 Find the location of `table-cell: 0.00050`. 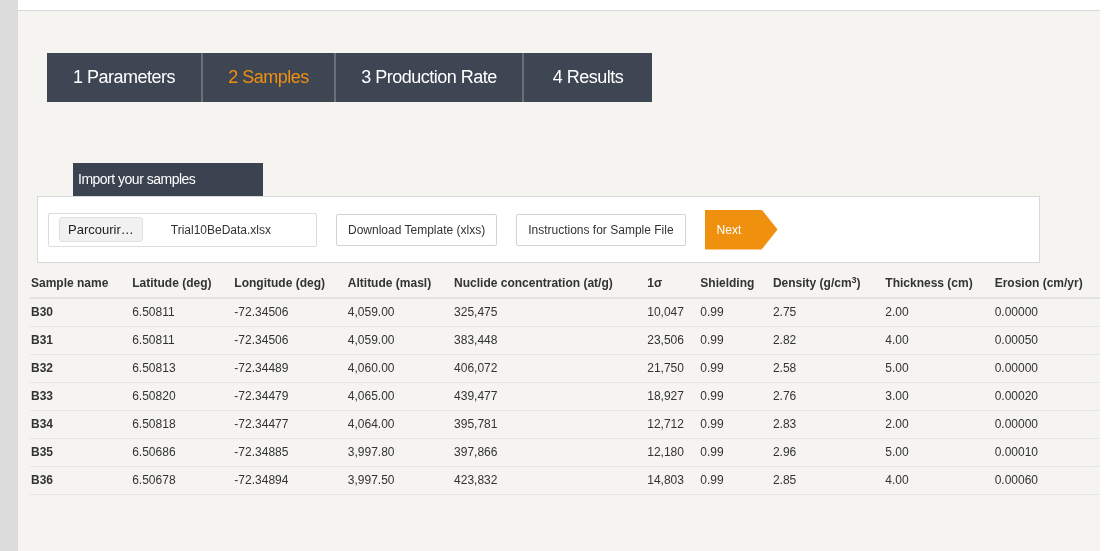

table-cell: 0.00050 is located at coordinates (1016, 340).